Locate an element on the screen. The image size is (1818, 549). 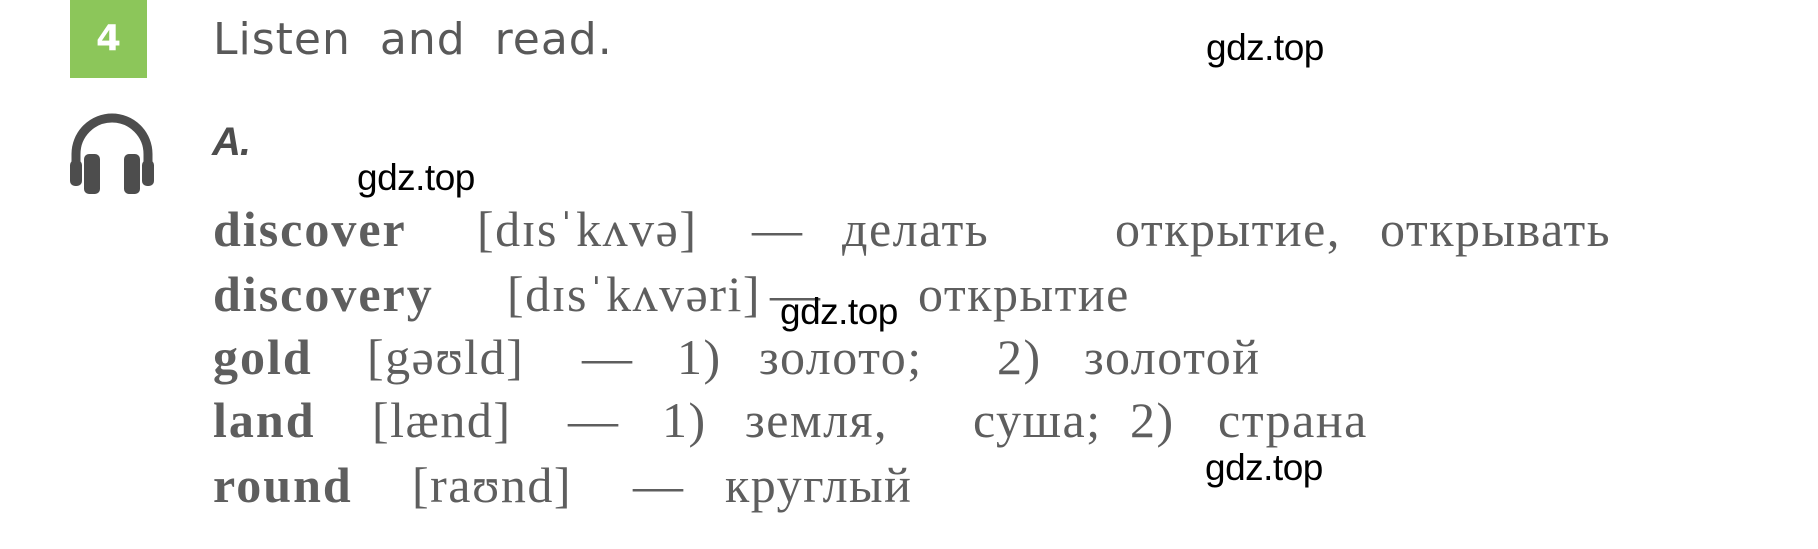
vocab-translation: страна is located at coordinates (1293, 420).